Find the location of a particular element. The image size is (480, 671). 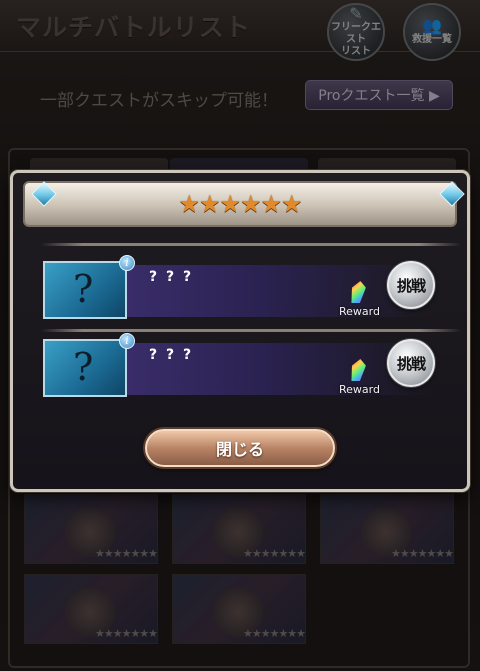

rank-stars: ★★★★★★ is located at coordinates (240, 204).